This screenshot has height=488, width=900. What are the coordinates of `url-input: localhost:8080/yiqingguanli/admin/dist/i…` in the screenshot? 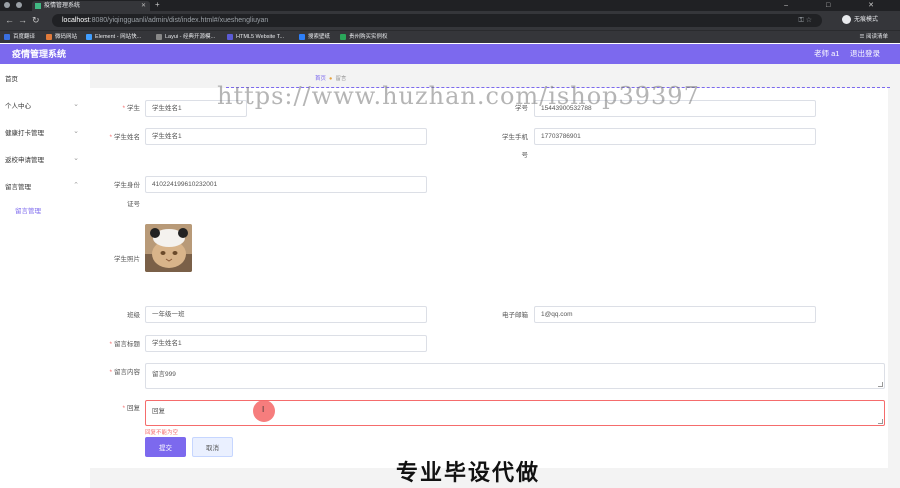 It's located at (437, 20).